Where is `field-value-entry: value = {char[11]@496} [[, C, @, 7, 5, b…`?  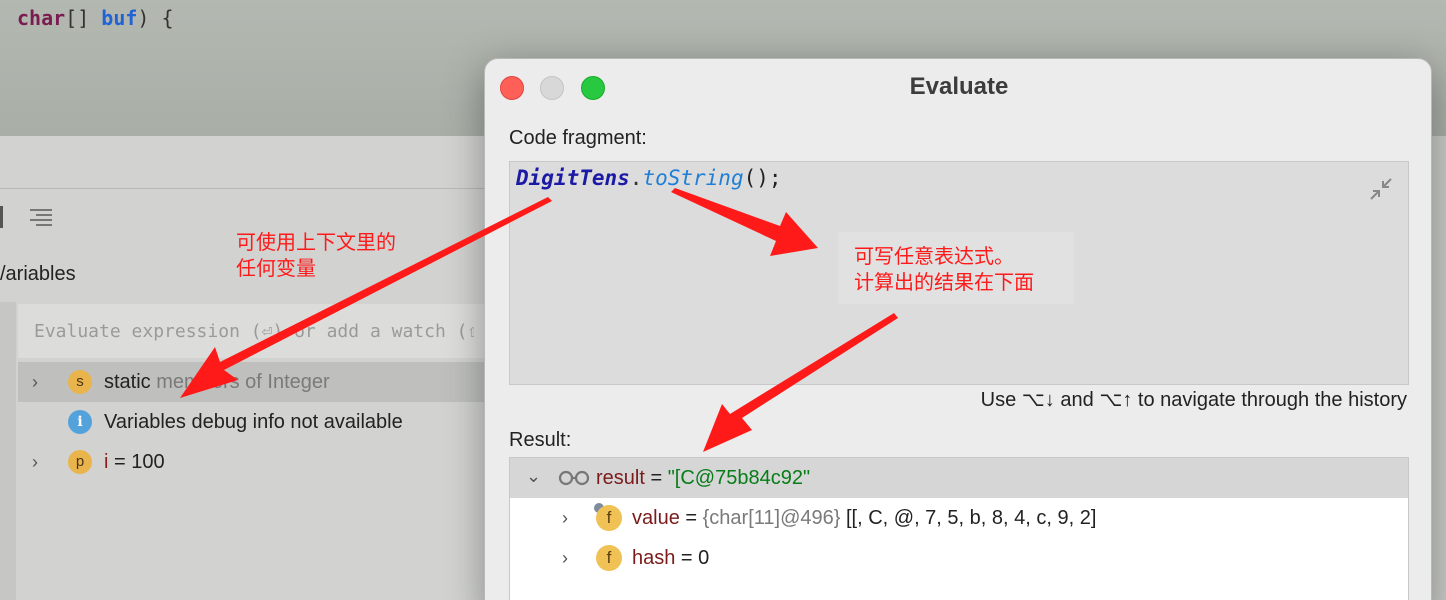 field-value-entry: value = {char[11]@496} [[, C, @, 7, 5, b… is located at coordinates (864, 518).